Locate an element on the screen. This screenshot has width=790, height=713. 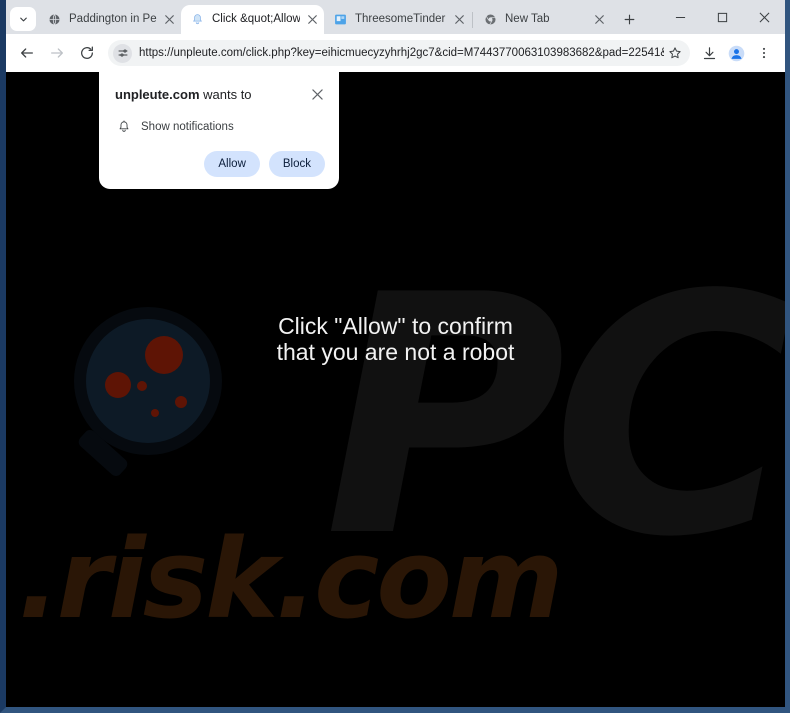
back-button is located at coordinates (27, 53).